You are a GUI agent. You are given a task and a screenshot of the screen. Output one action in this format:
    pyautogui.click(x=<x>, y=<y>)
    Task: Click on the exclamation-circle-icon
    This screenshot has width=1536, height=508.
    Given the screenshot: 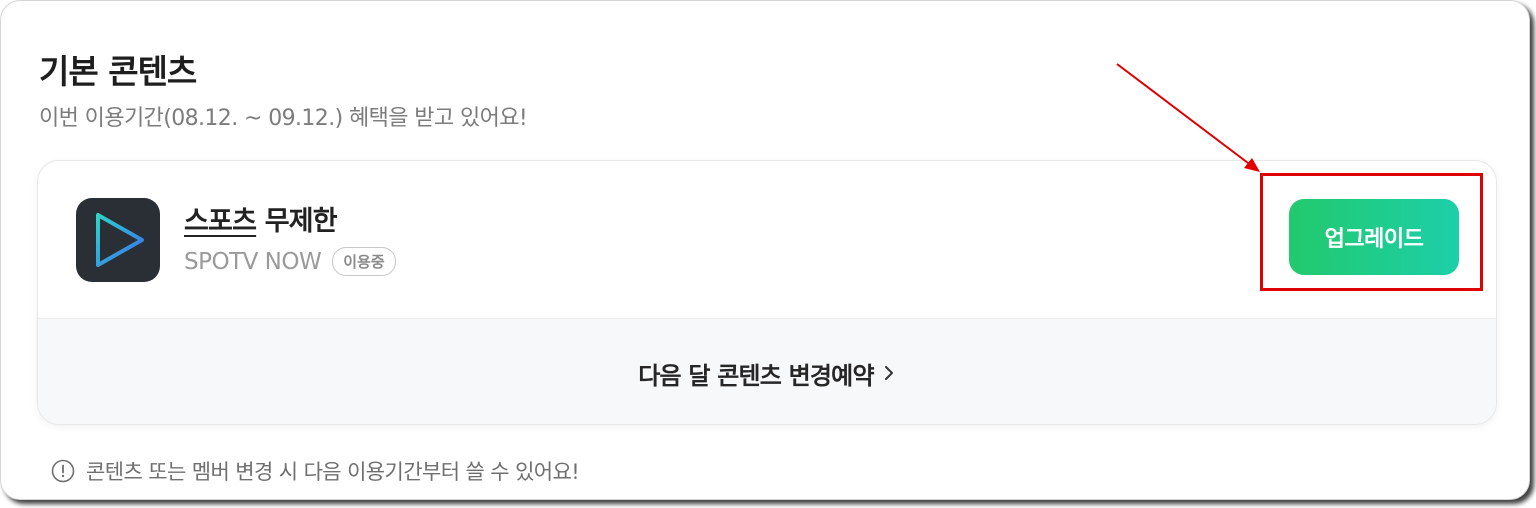 What is the action you would take?
    pyautogui.click(x=63, y=471)
    